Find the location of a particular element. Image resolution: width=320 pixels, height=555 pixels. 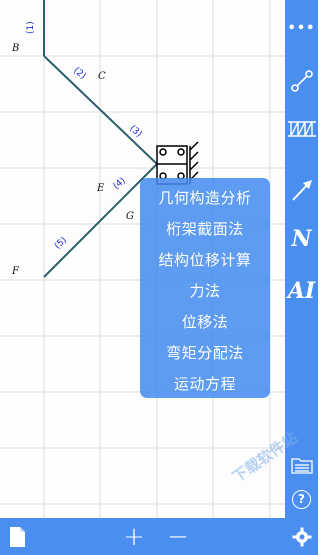

new-file-icon is located at coordinates (17, 536).